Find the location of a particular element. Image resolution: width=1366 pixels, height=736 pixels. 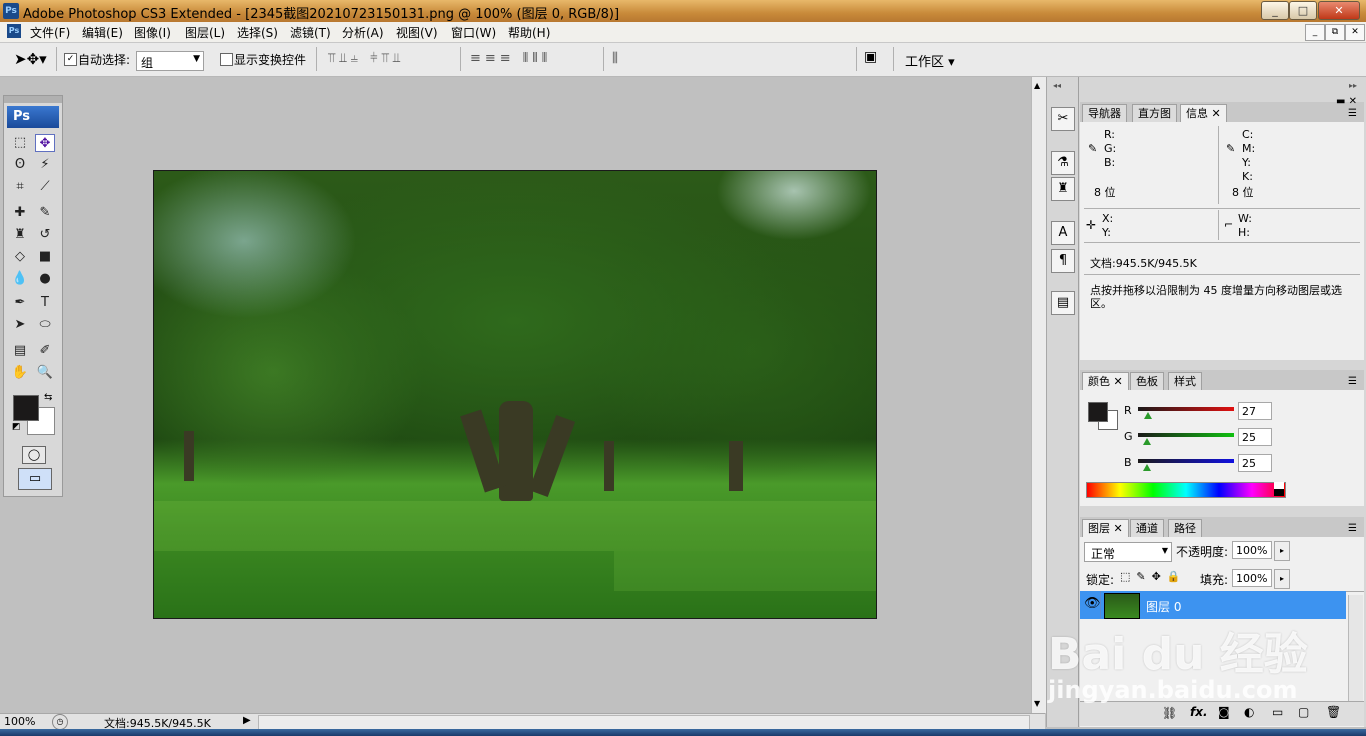

lasso-icon: ʘ is located at coordinates (20, 165).